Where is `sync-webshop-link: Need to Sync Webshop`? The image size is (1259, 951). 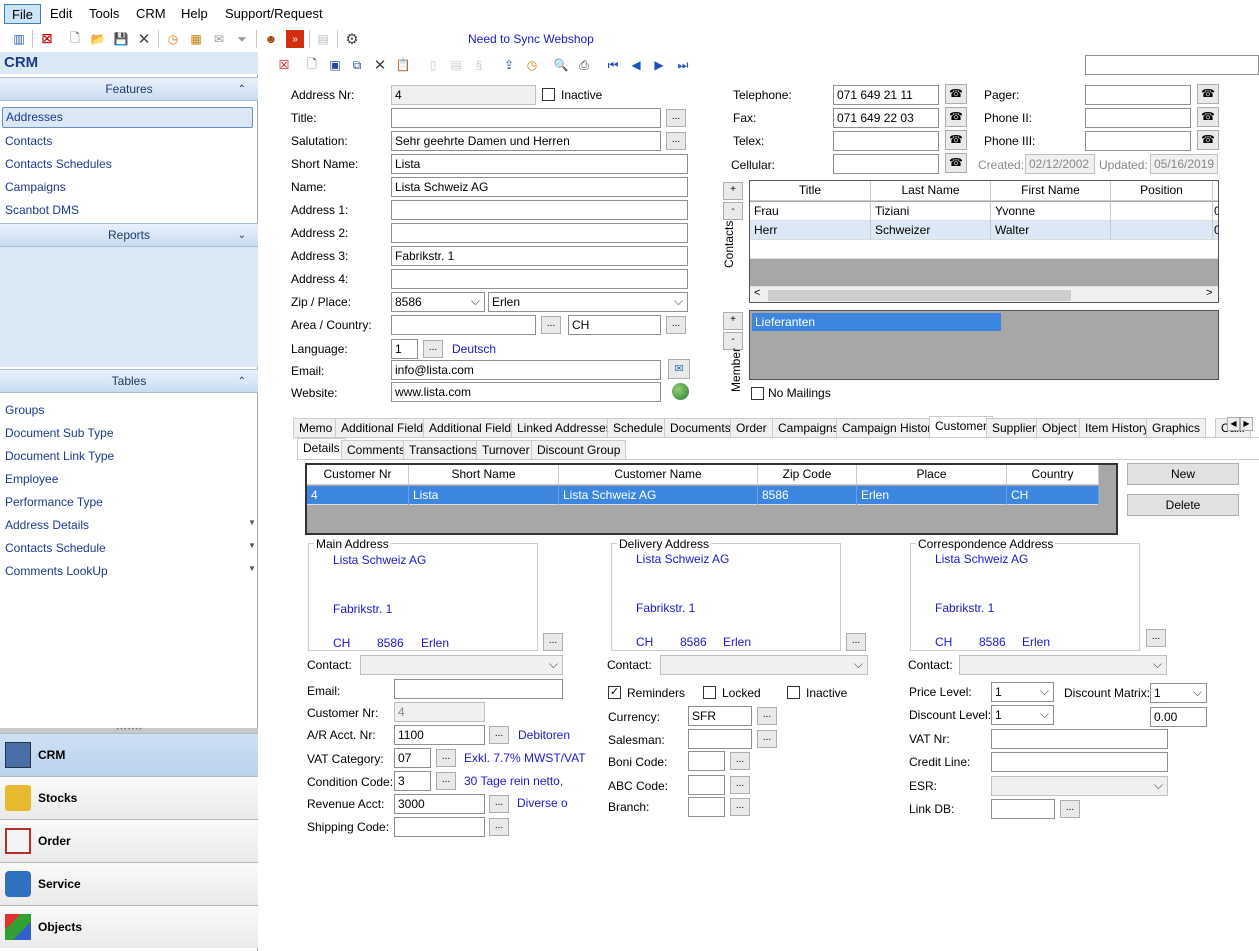
sync-webshop-link: Need to Sync Webshop is located at coordinates (531, 39).